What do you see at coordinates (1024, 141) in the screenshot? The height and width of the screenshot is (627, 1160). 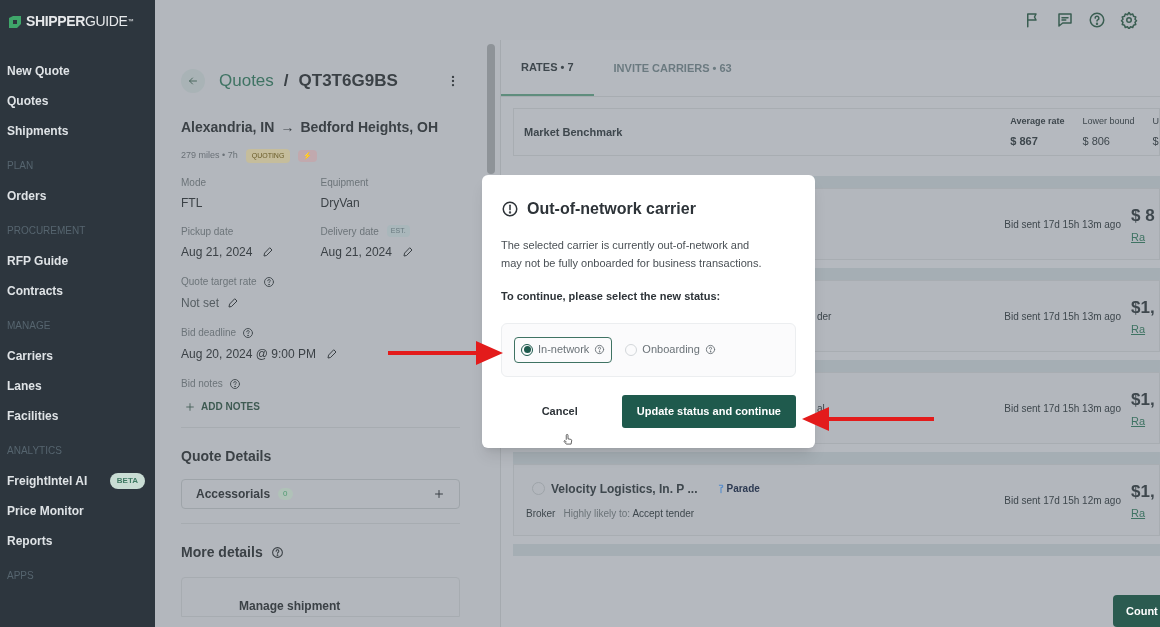 I see `stat-value: $ 867` at bounding box center [1024, 141].